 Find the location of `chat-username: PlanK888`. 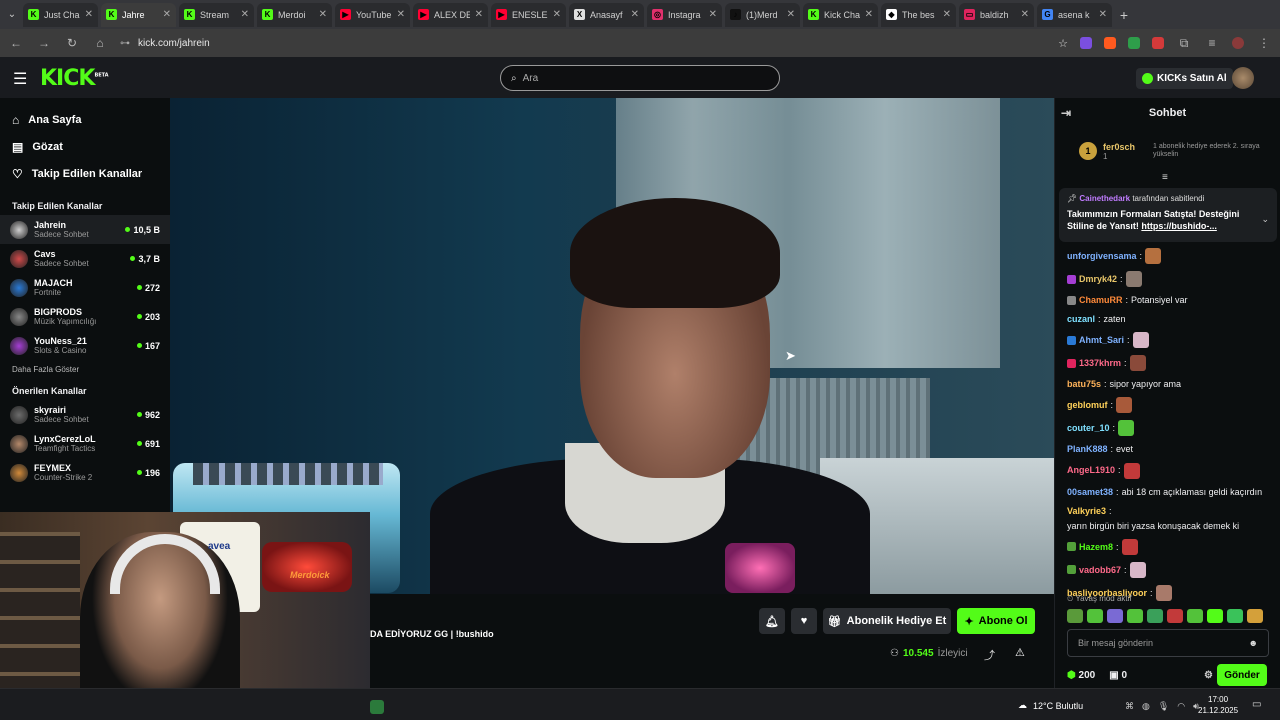

chat-username: PlanK888 is located at coordinates (1087, 449).